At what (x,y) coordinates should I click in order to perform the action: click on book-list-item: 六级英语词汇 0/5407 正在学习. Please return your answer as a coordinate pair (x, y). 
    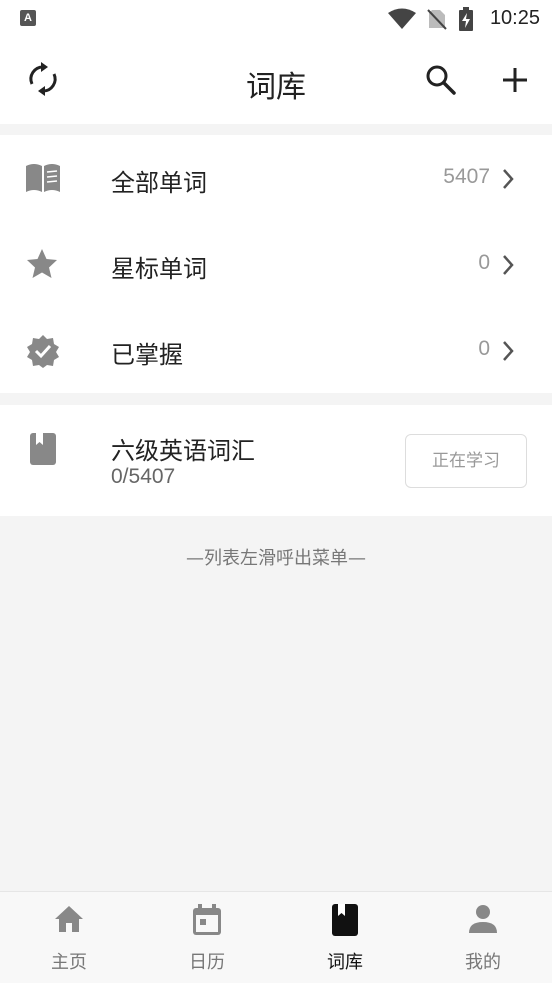
    Looking at the image, I should click on (276, 460).